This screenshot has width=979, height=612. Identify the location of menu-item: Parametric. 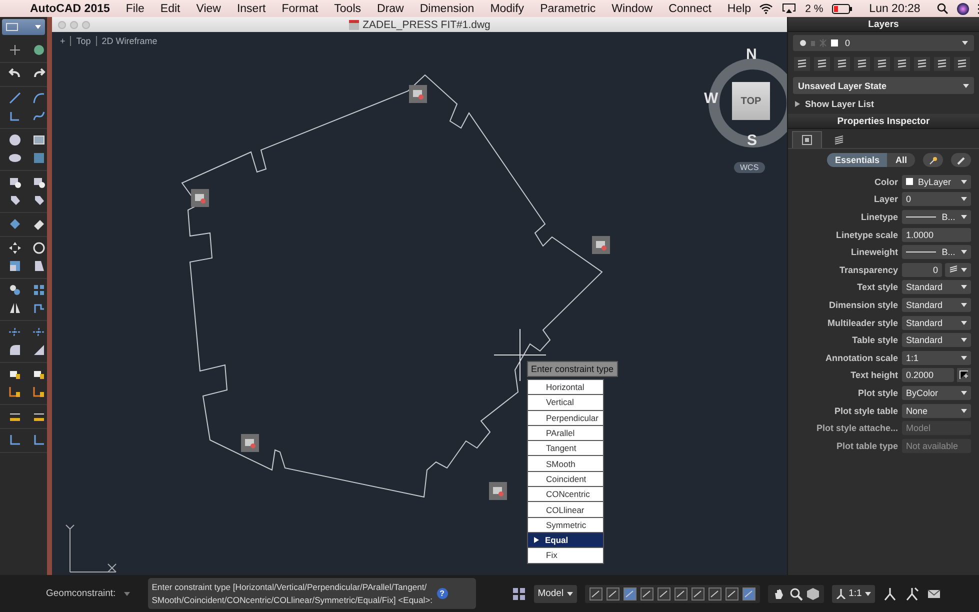
(568, 8).